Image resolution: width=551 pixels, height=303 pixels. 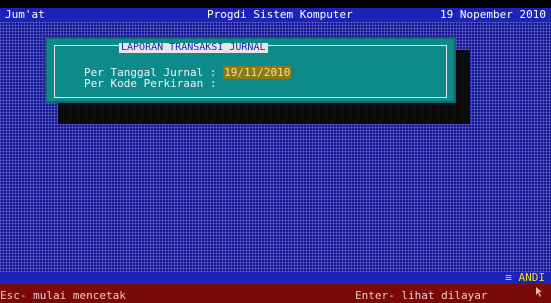 What do you see at coordinates (144, 83) in the screenshot?
I see `field-label: Per Kode Perkiraan` at bounding box center [144, 83].